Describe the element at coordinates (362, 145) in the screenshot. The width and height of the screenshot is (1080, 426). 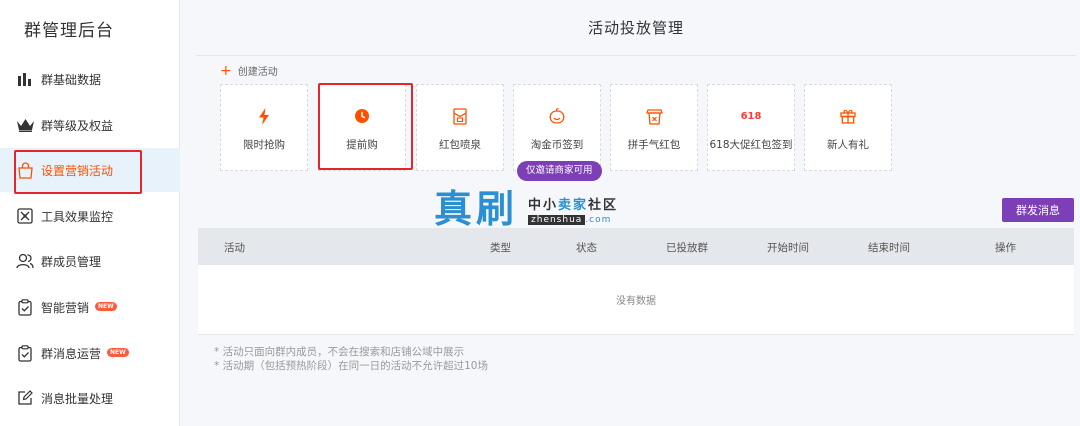
I see `activity-card-label: 提前购` at that location.